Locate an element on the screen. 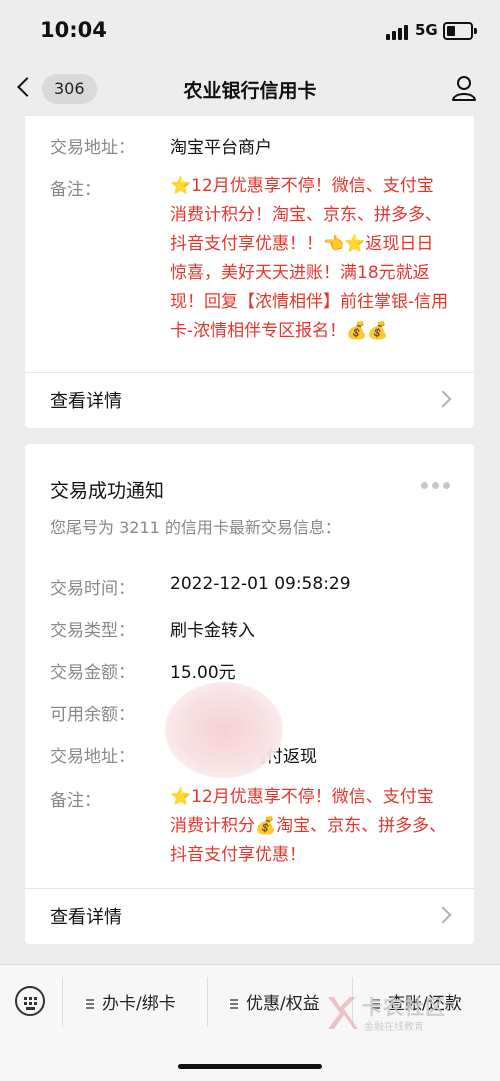 The height and width of the screenshot is (1081, 500). watermark-title: 卡农社区 is located at coordinates (404, 1007).